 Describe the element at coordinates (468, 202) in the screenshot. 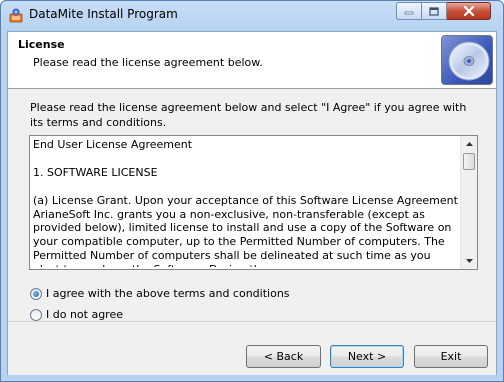

I see `license-scrollbar` at that location.